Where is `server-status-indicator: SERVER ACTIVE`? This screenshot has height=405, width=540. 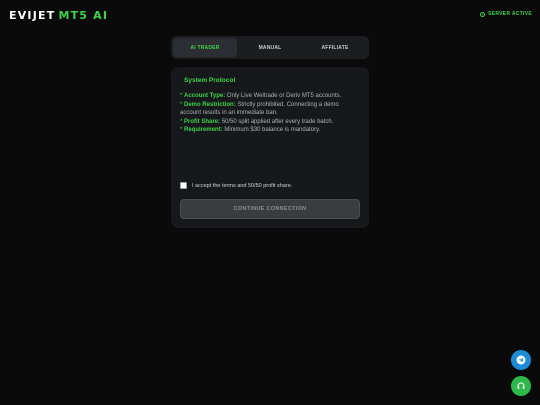 server-status-indicator: SERVER ACTIVE is located at coordinates (506, 14).